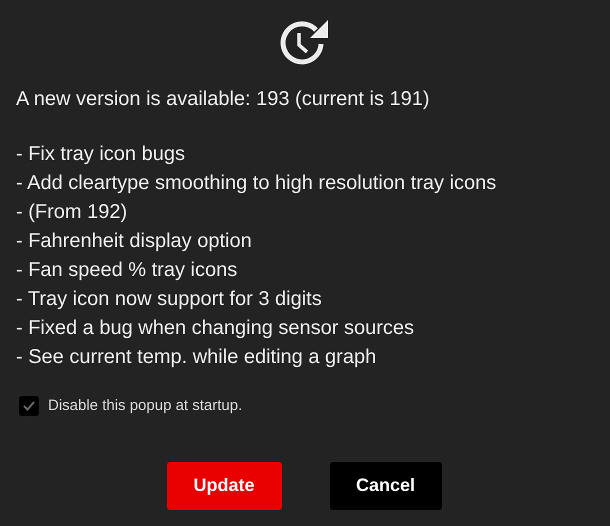  Describe the element at coordinates (224, 486) in the screenshot. I see `update-button: Update` at that location.